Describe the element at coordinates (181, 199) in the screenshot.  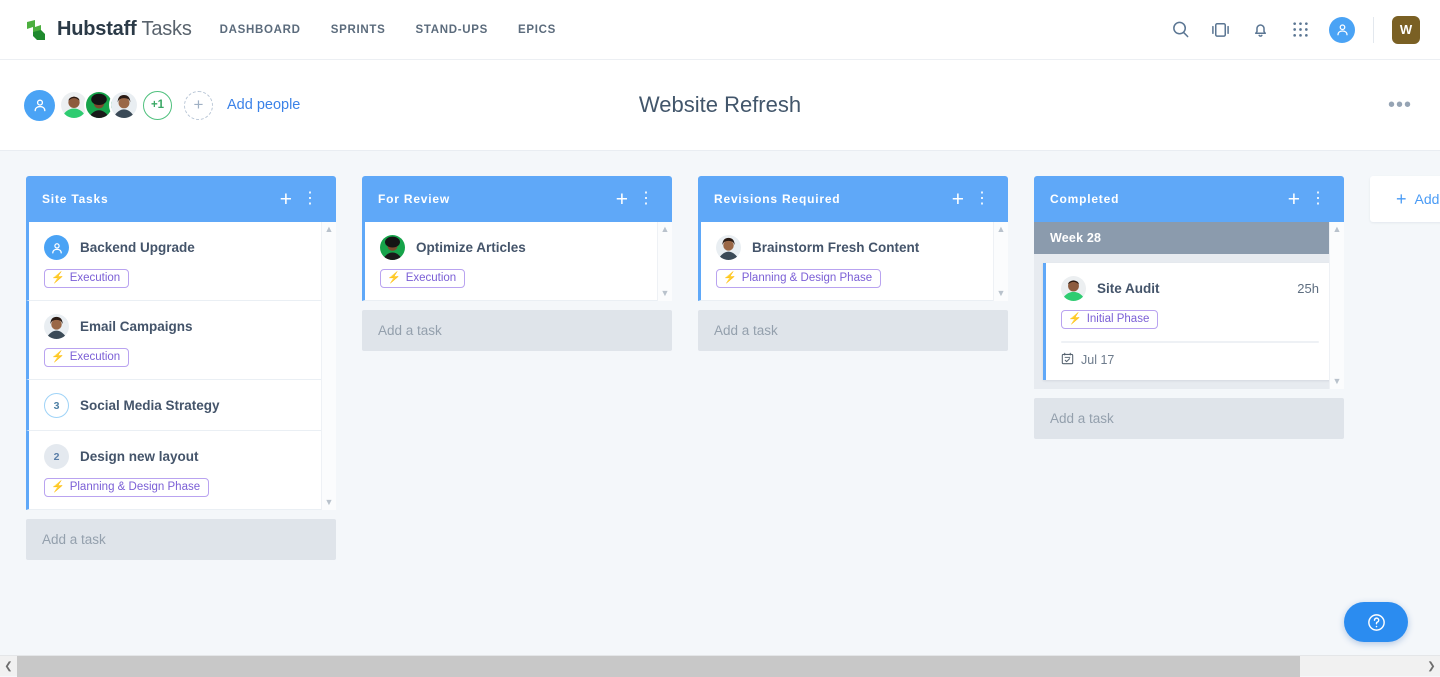
I see `column-header: Site Tasks + ⋮` at that location.